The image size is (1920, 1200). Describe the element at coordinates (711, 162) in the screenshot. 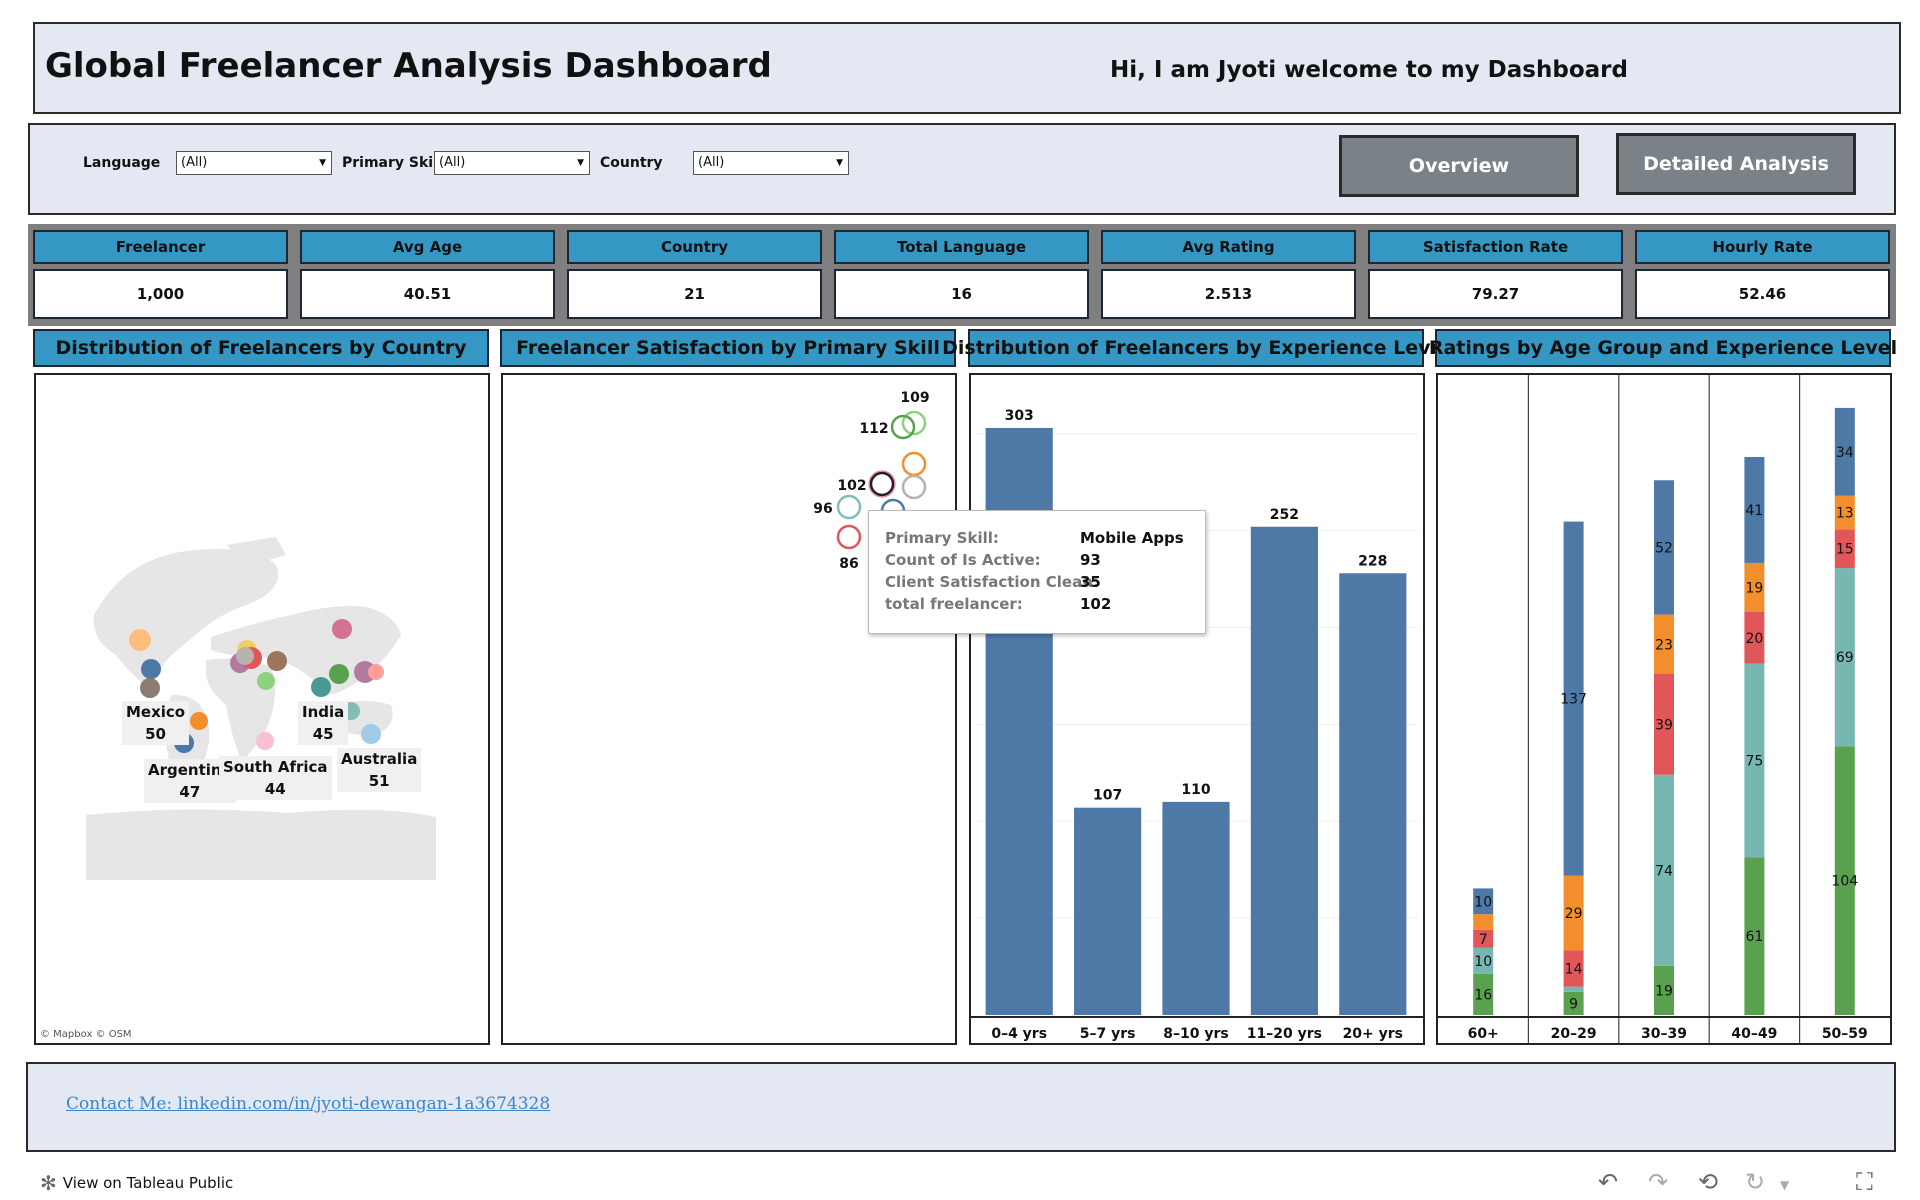

I see `filter-country-value: (All)` at that location.